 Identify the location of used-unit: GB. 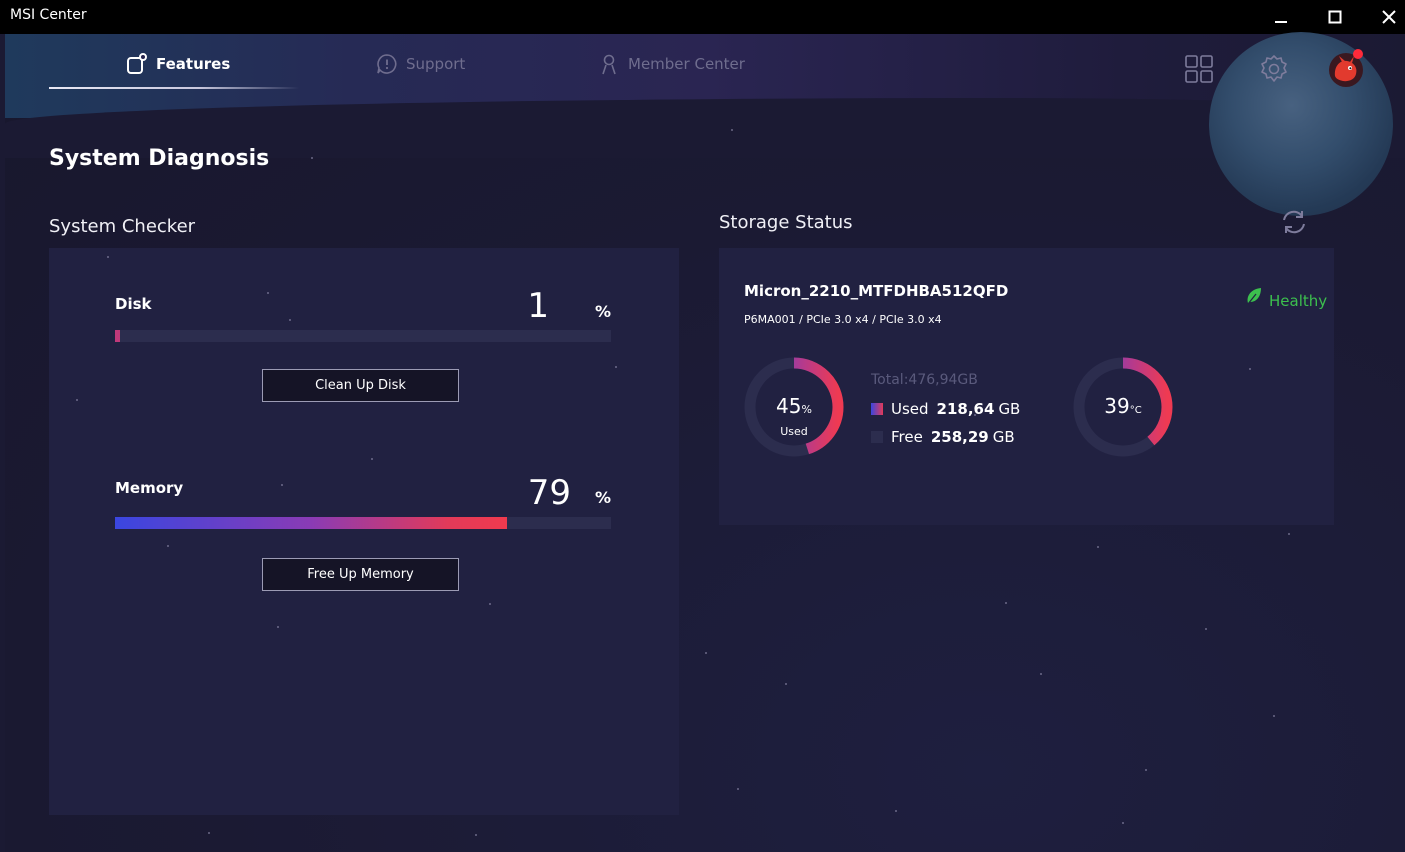
(1009, 409).